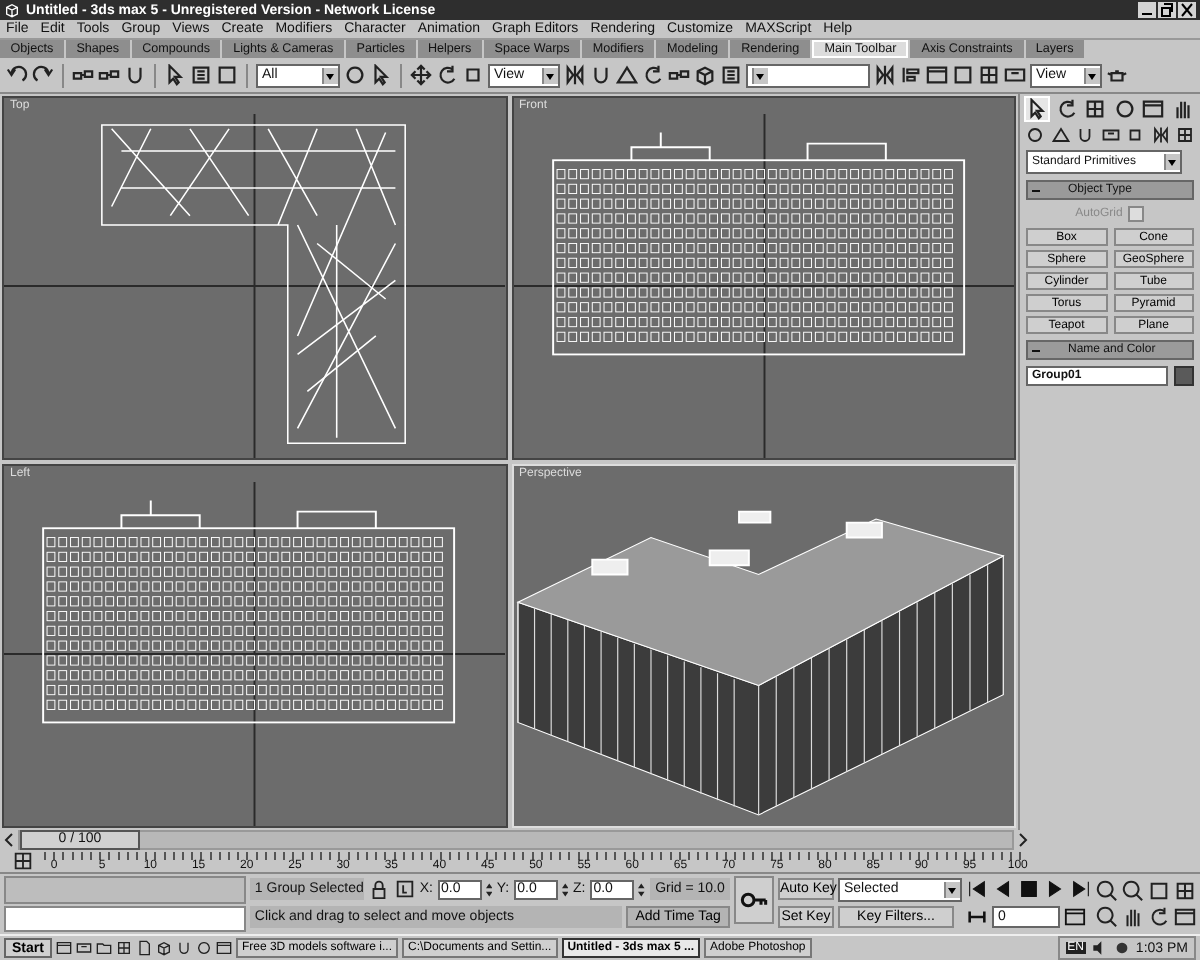 Image resolution: width=1200 pixels, height=960 pixels. I want to click on lock-icon, so click(378, 889).